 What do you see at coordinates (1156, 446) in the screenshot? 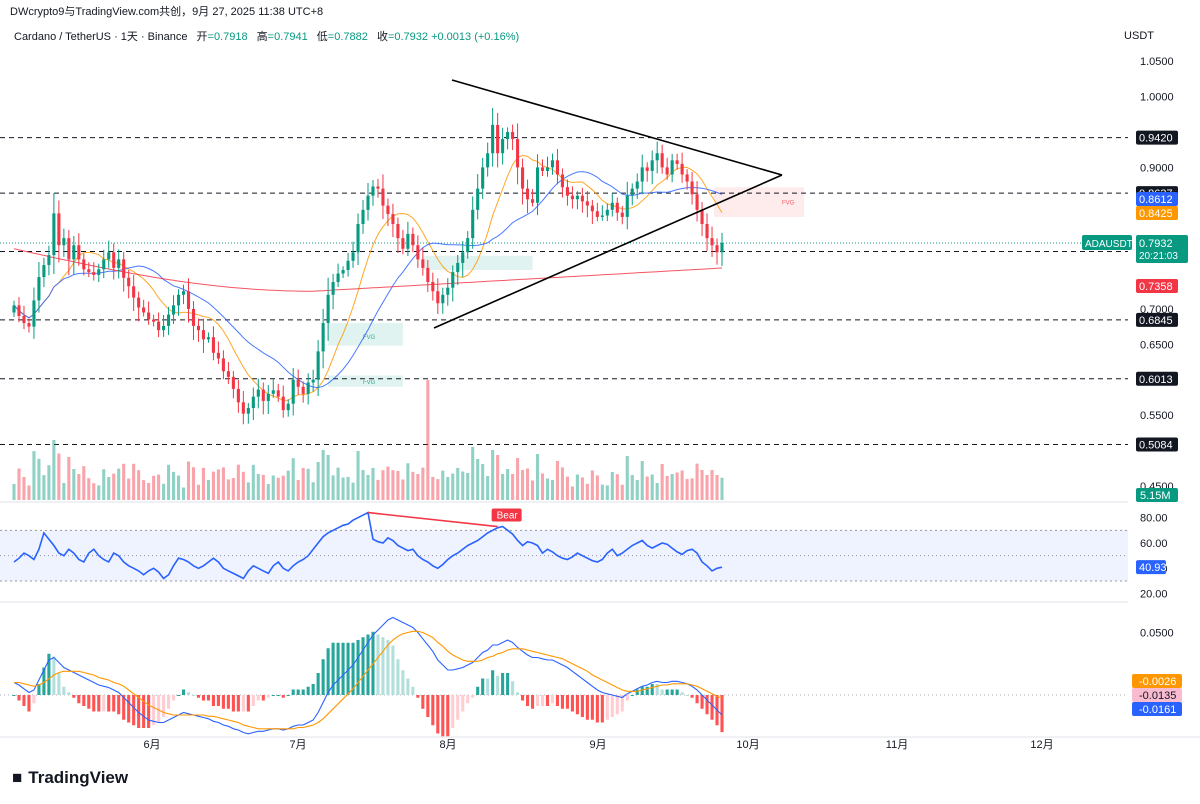
I see `level-price-label: 0.5084` at bounding box center [1156, 446].